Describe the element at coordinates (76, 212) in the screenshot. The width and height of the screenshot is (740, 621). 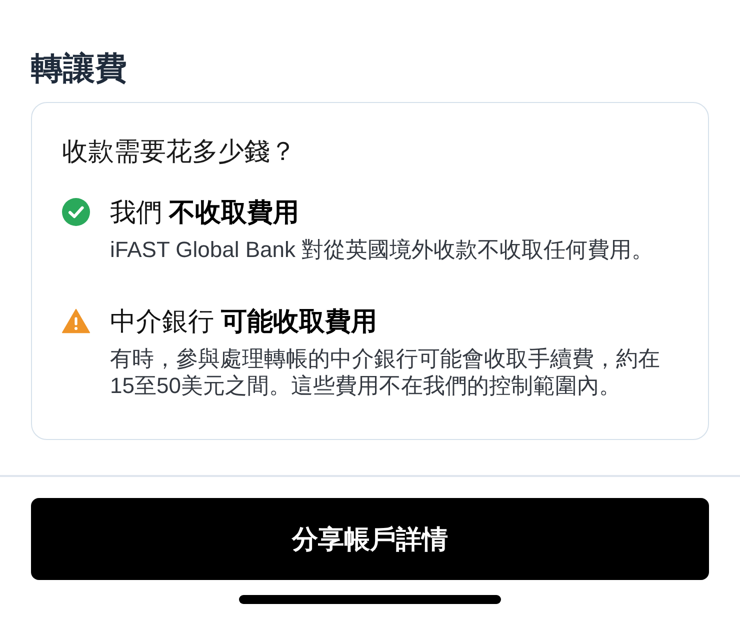
I see `check-circle-icon` at that location.